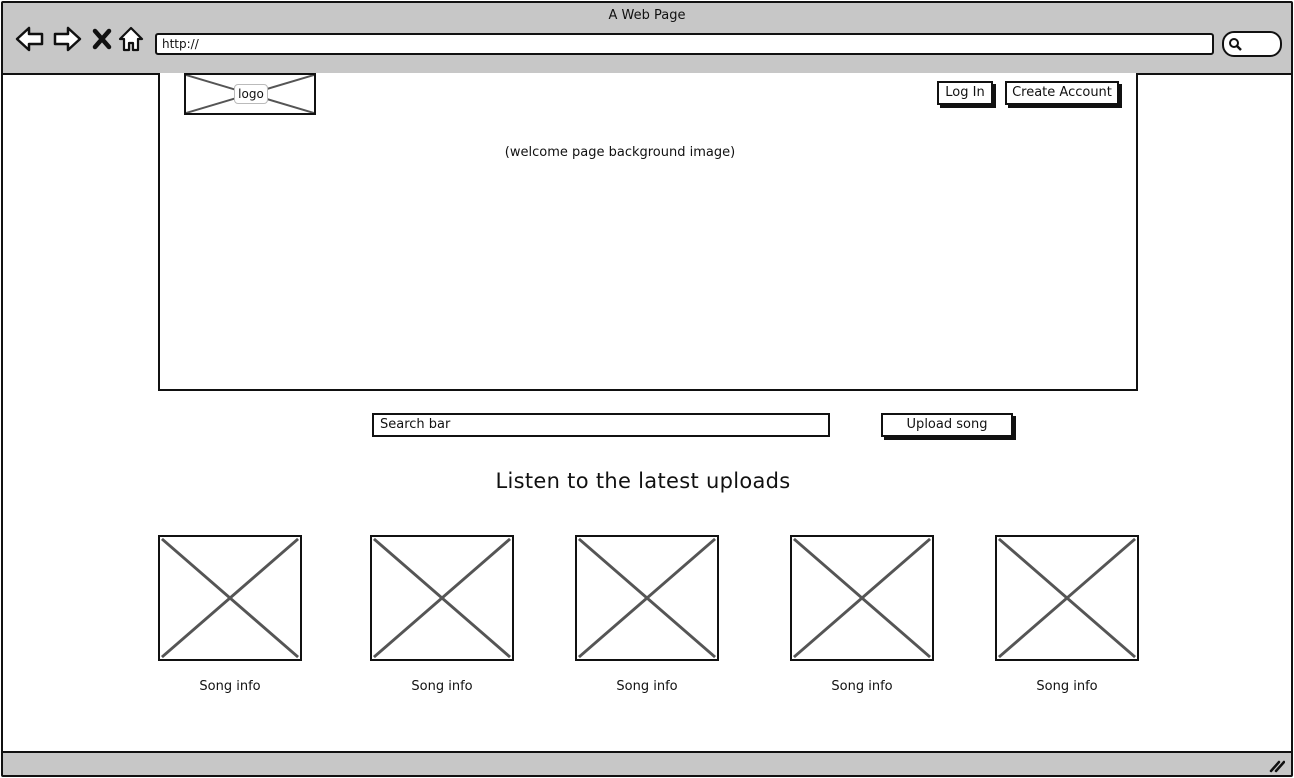  I want to click on close-x-icon, so click(102, 39).